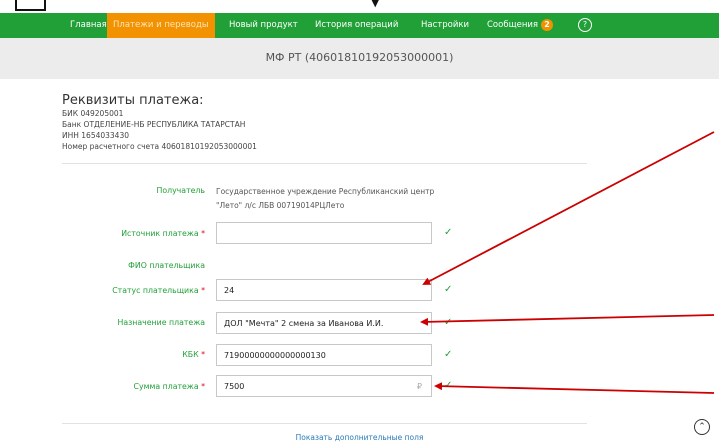 This screenshot has width=719, height=443. Describe the element at coordinates (567, 320) in the screenshot. I see `annotation-arrow-purpose` at that location.